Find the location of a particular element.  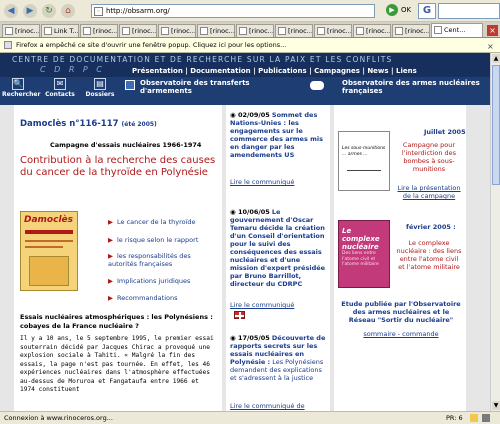

nav-campagnes: Campagnes is located at coordinates (337, 71).